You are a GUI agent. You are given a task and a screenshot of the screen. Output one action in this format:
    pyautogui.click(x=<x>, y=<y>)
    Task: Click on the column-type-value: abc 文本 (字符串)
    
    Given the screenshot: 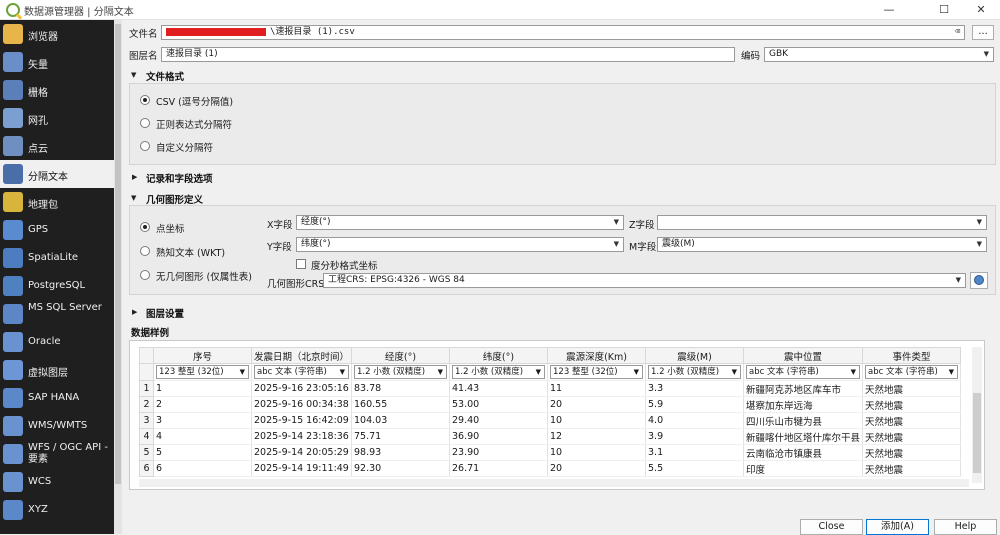 What is the action you would take?
    pyautogui.click(x=292, y=372)
    